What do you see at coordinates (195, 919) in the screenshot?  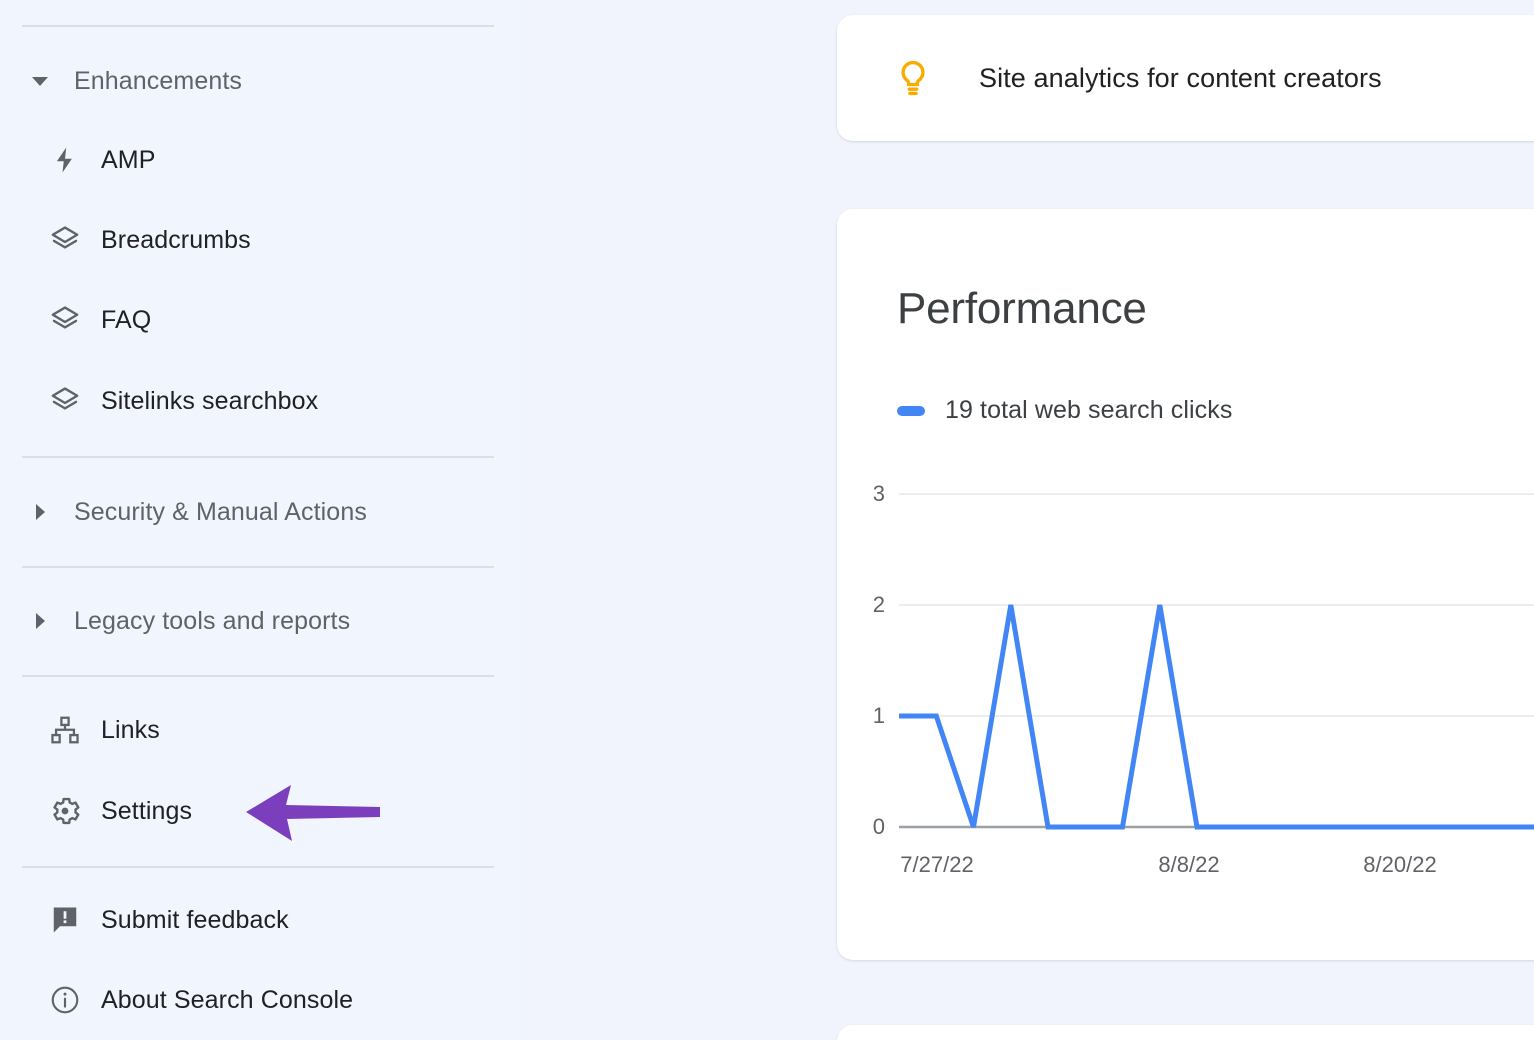 I see `sidebar-item-label: Submit feedback` at bounding box center [195, 919].